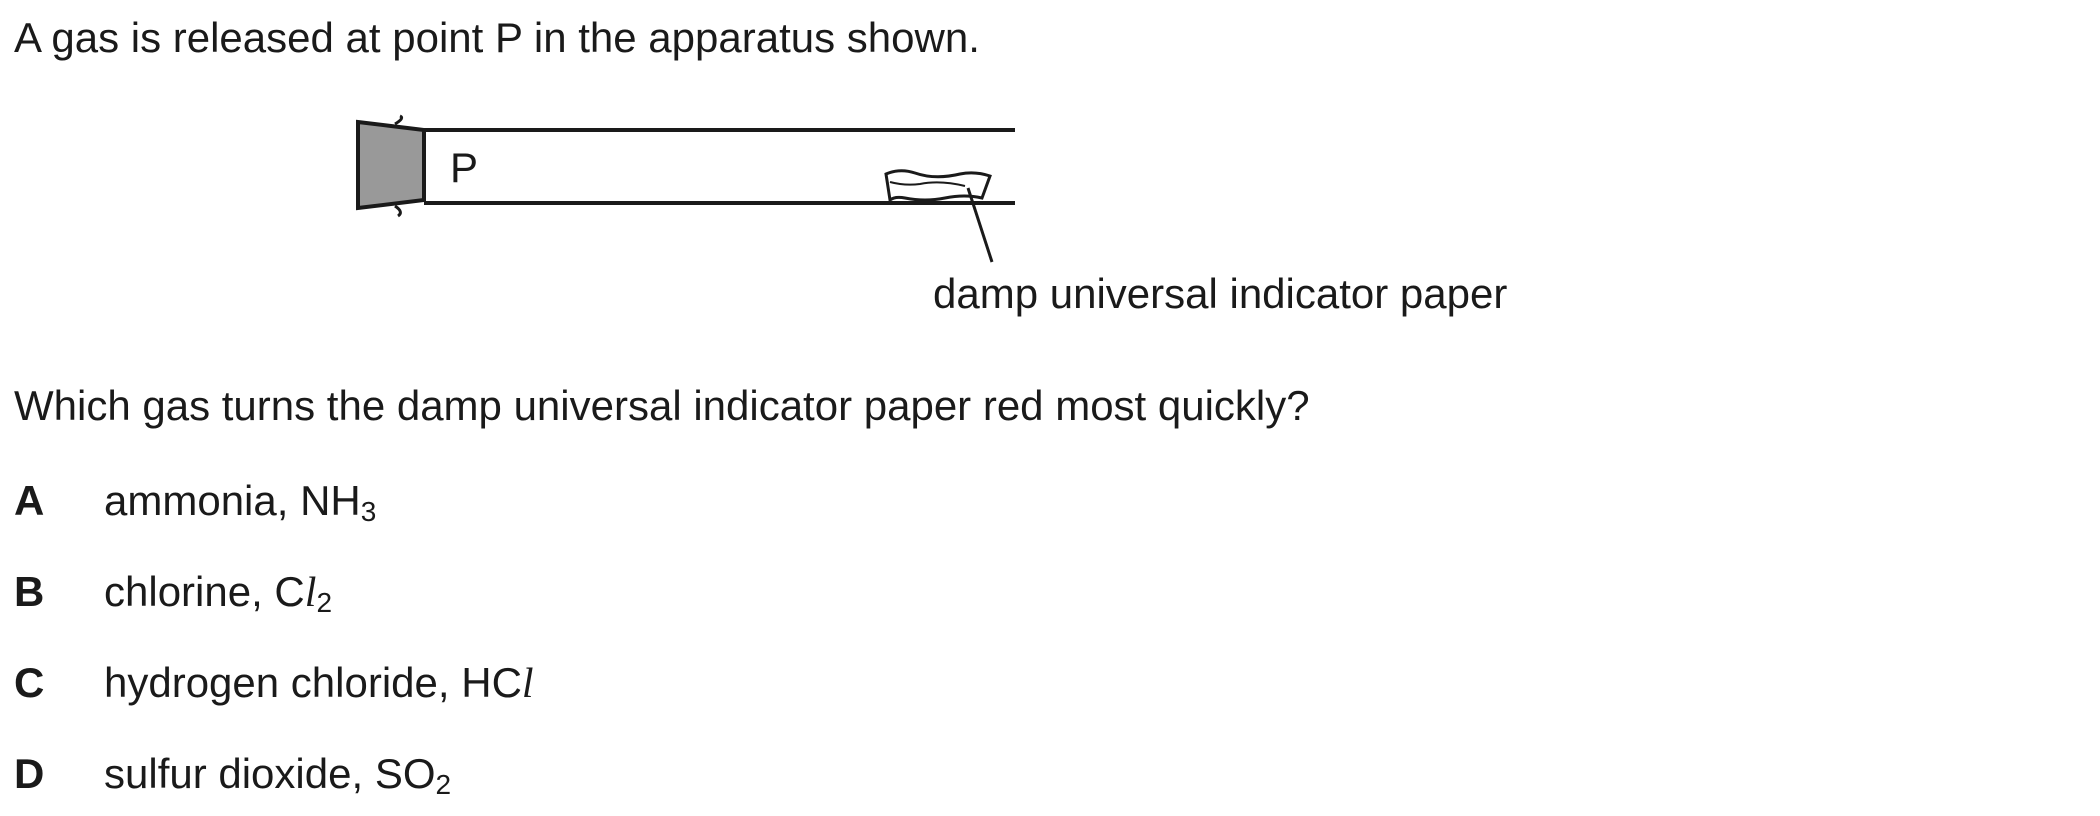 This screenshot has height=816, width=2100. What do you see at coordinates (399, 120) in the screenshot?
I see `stopper-flare-top` at bounding box center [399, 120].